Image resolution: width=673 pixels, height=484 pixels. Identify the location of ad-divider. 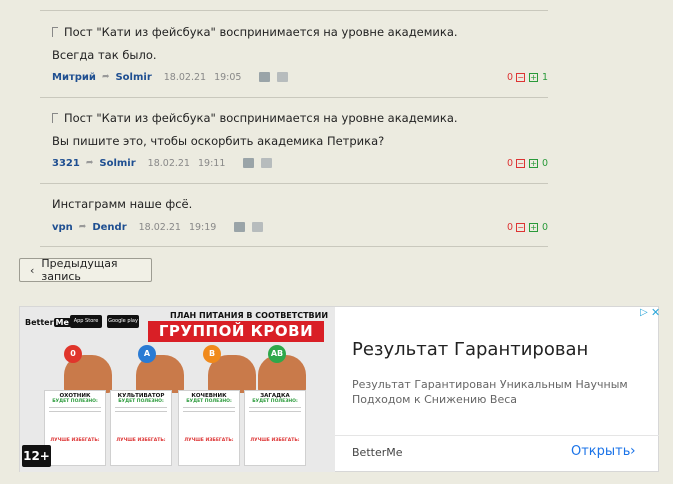
(497, 435).